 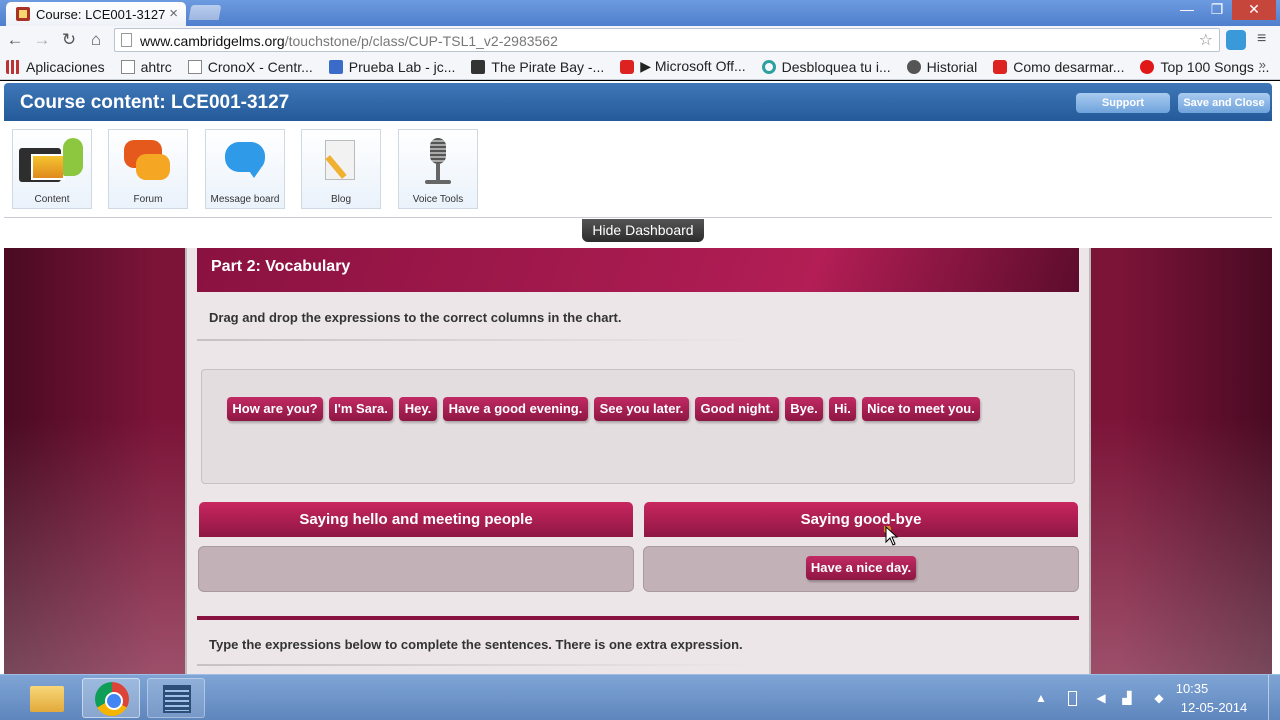 What do you see at coordinates (640, 697) in the screenshot?
I see `windows-taskbar: ▲ ◀ ▟ ◆ 10:35 12-05-2014` at bounding box center [640, 697].